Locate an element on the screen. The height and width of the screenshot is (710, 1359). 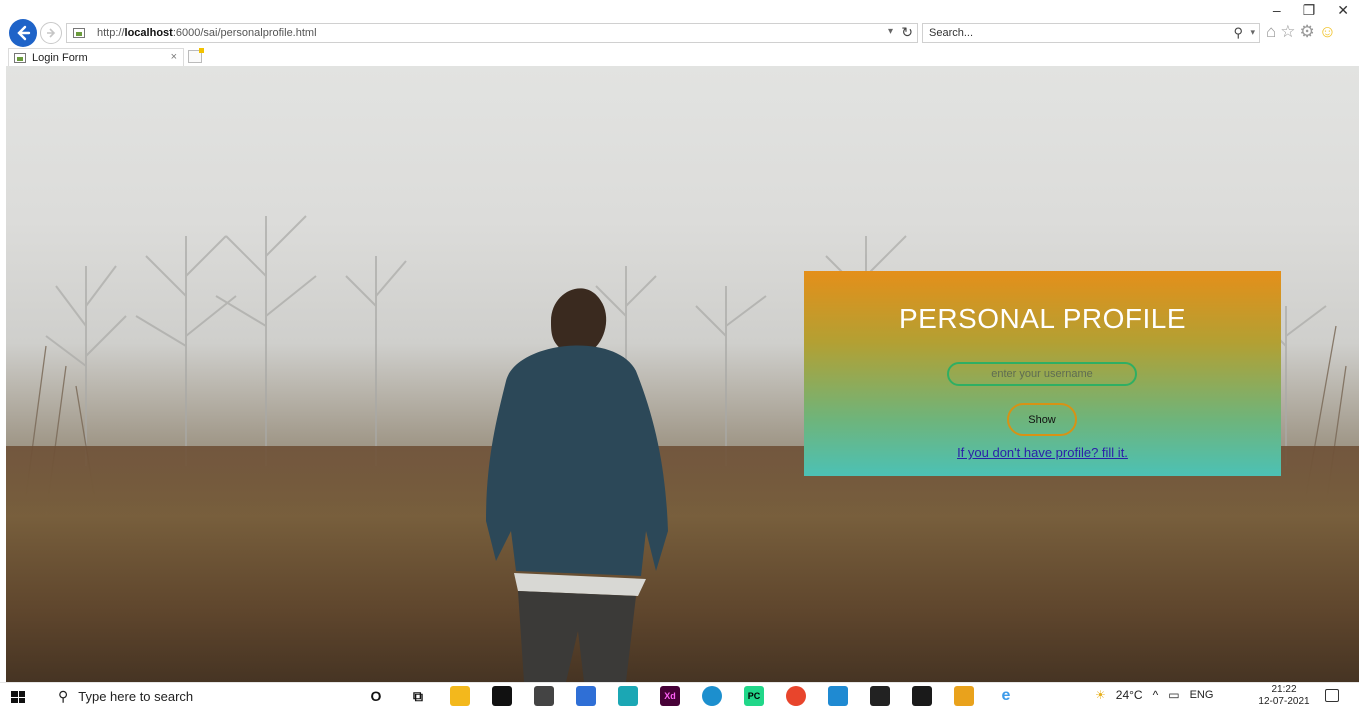
weather-icon: ☀ is located at coordinates (1100, 695).